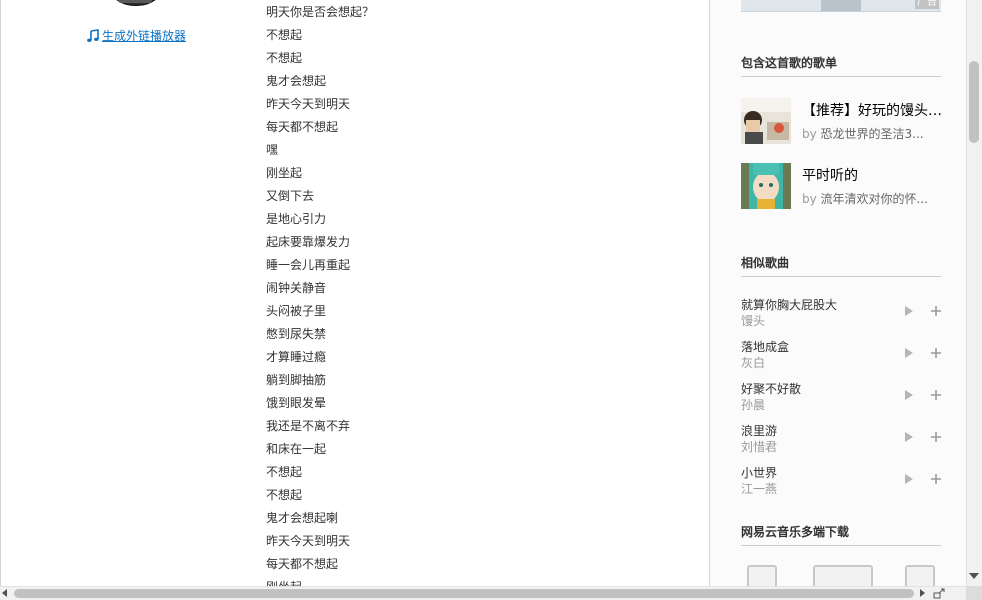 The width and height of the screenshot is (982, 600). I want to click on scroll-left-arrow-icon, so click(4, 593).